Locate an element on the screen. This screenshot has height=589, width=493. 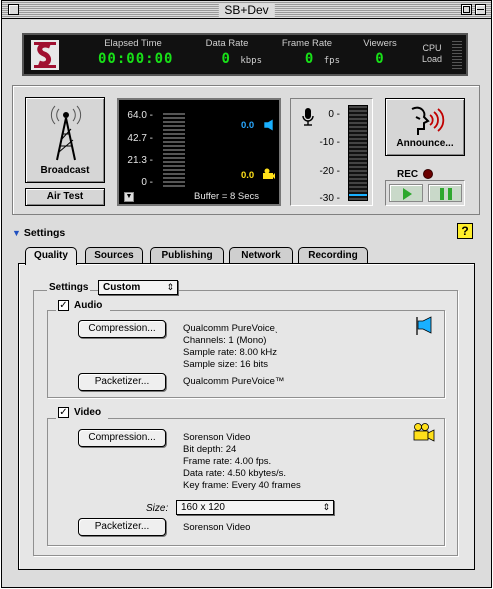
window-title: SB+Dev is located at coordinates (246, 10).